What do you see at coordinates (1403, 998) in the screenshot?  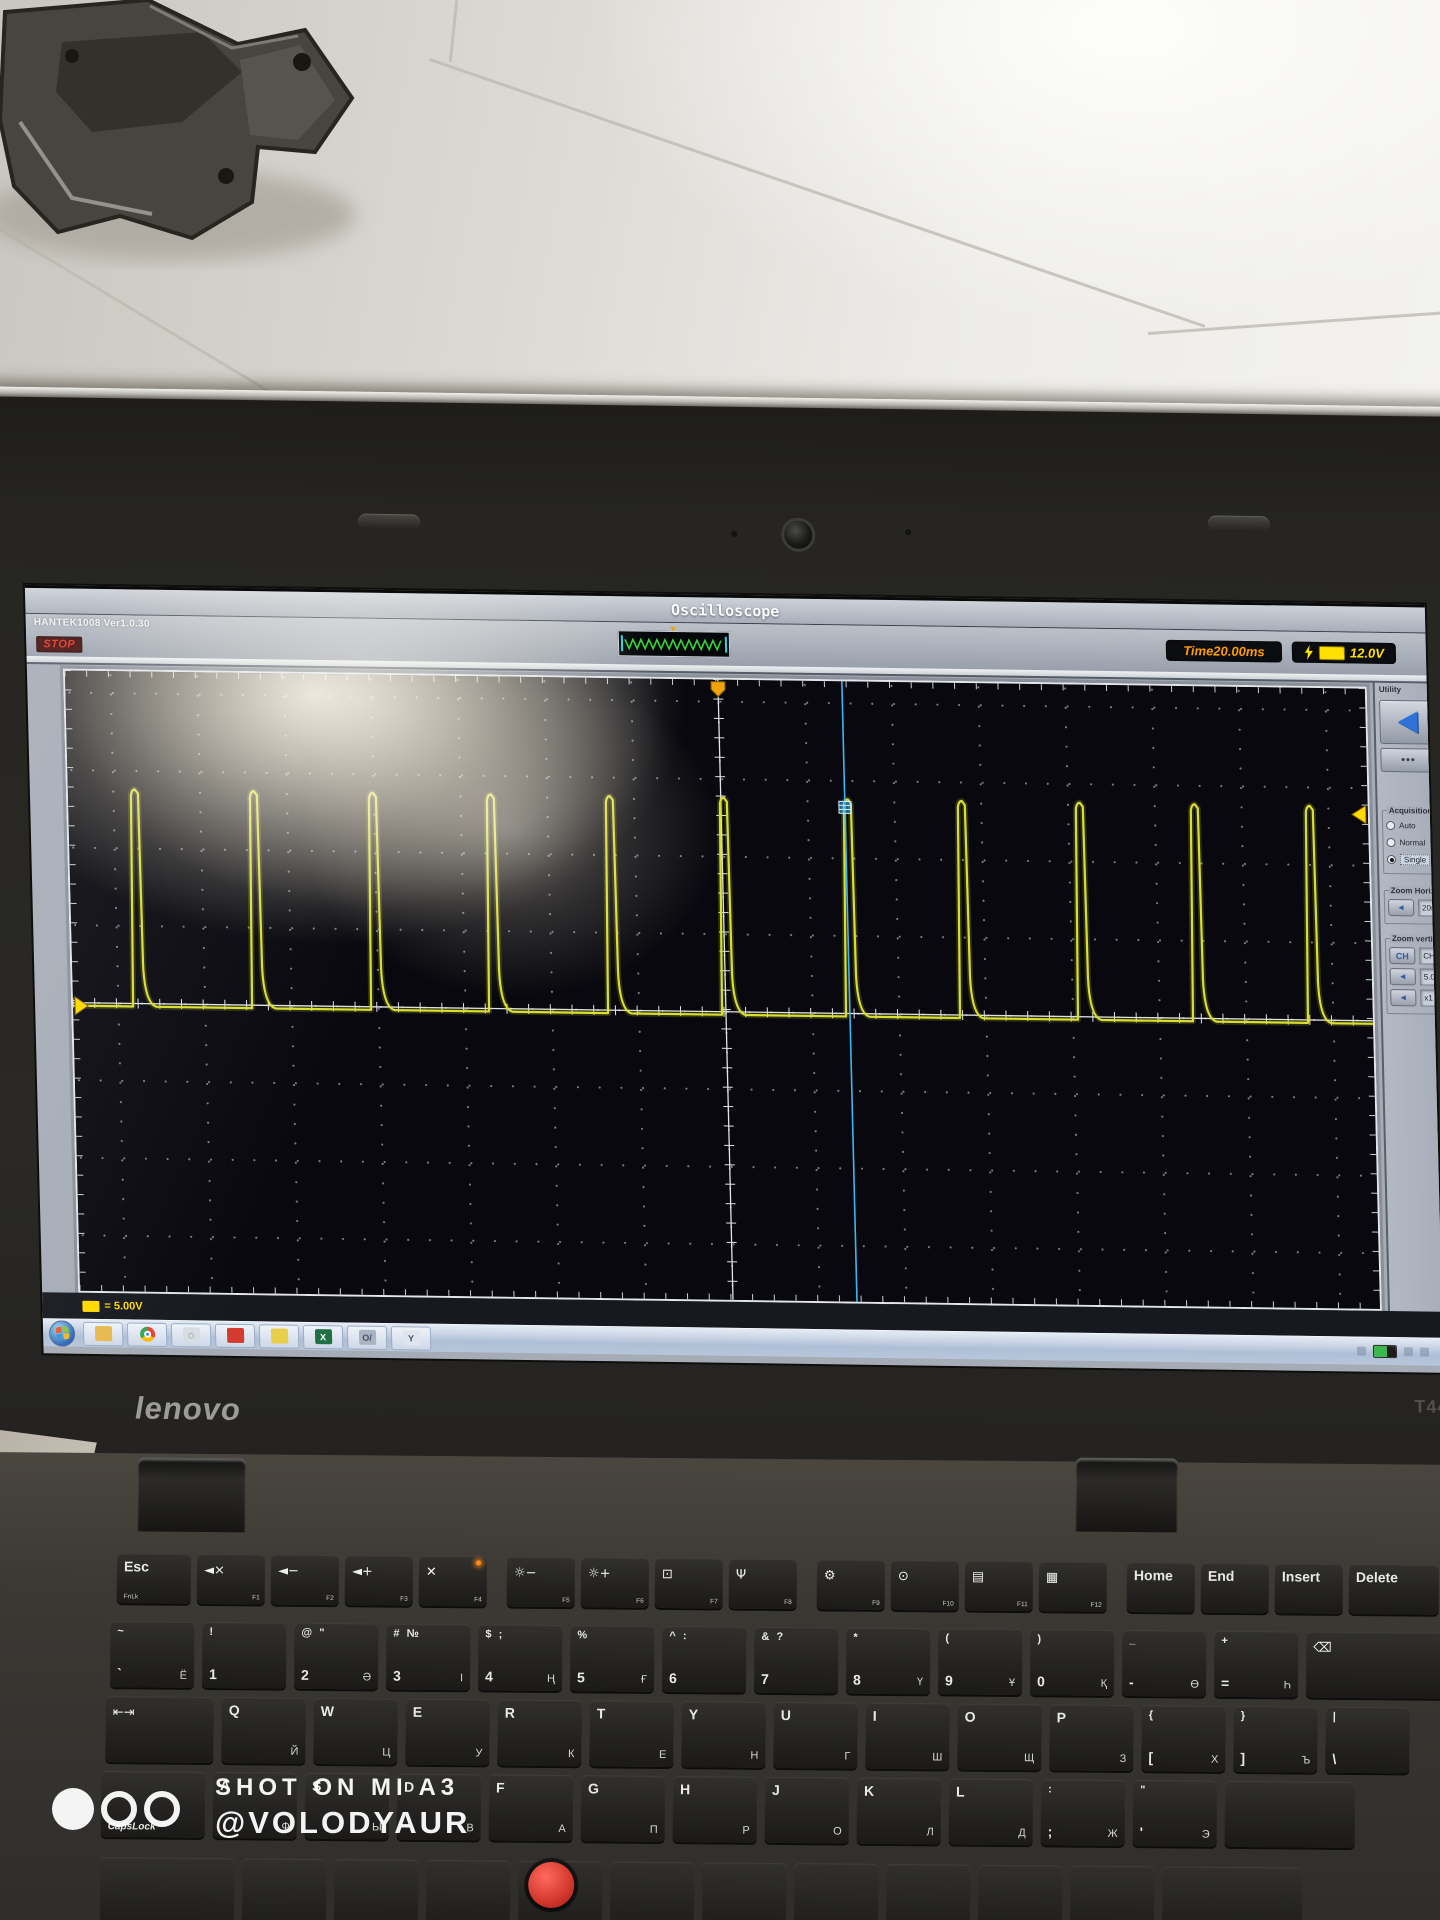 I see `vertical-multiplier-decrease-button: ◂` at bounding box center [1403, 998].